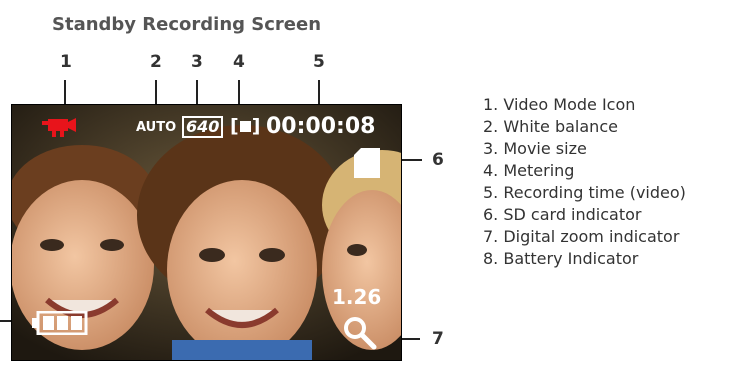  I want to click on page-title: Standby Recording Screen, so click(187, 24).